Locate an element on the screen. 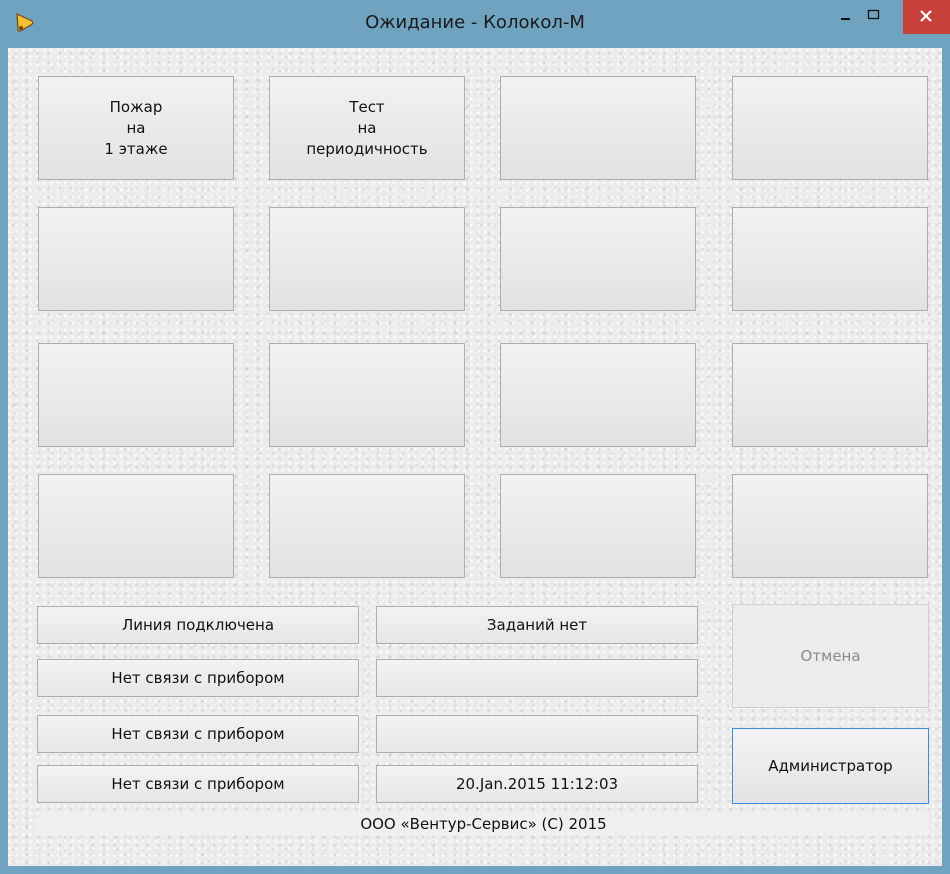  window-title: Ожидание - Колокол-М is located at coordinates (475, 22).